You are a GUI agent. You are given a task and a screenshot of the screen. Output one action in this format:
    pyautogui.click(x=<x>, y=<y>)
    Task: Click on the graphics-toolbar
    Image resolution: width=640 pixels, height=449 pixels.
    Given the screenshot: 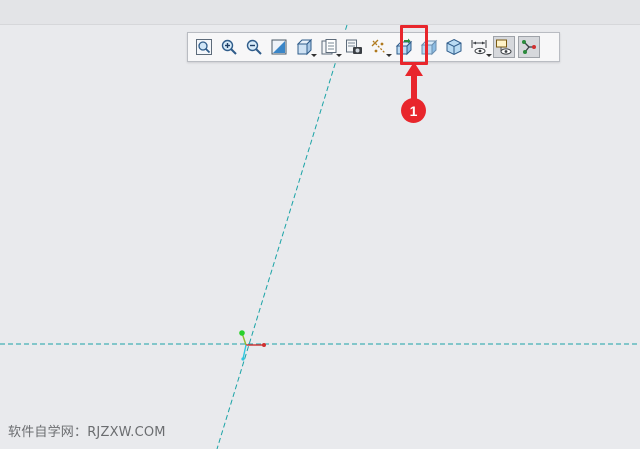 What is the action you would take?
    pyautogui.click(x=373, y=47)
    